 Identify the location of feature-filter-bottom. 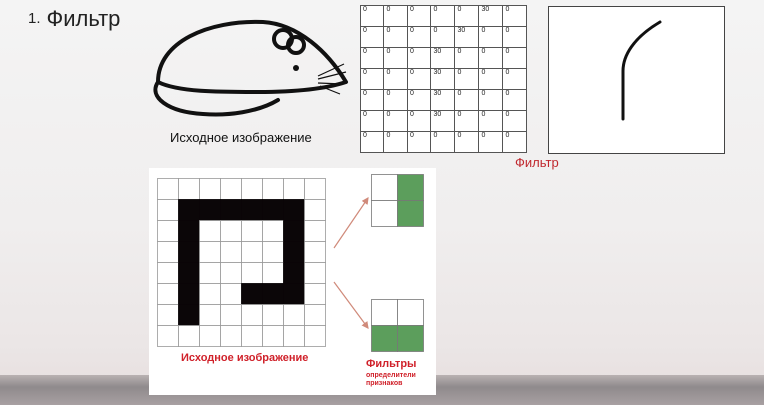
(397, 325).